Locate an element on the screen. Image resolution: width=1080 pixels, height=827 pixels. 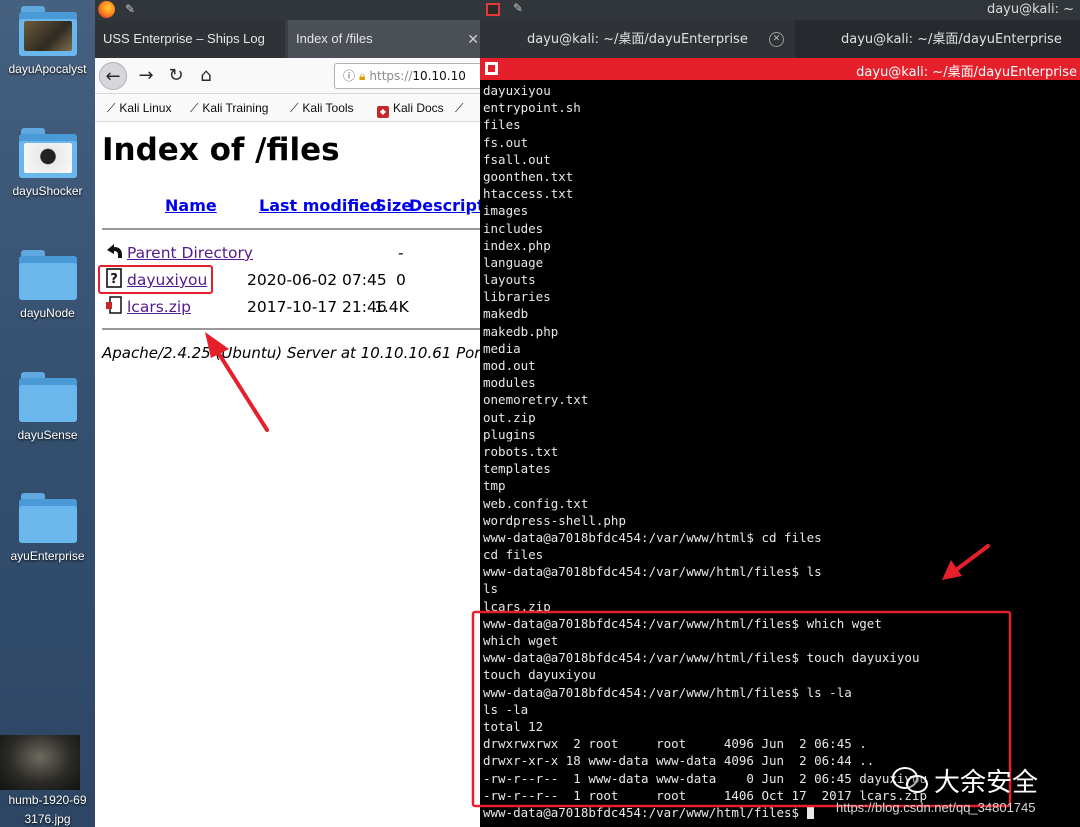
watermark: 大余安全 is located at coordinates (965, 780).